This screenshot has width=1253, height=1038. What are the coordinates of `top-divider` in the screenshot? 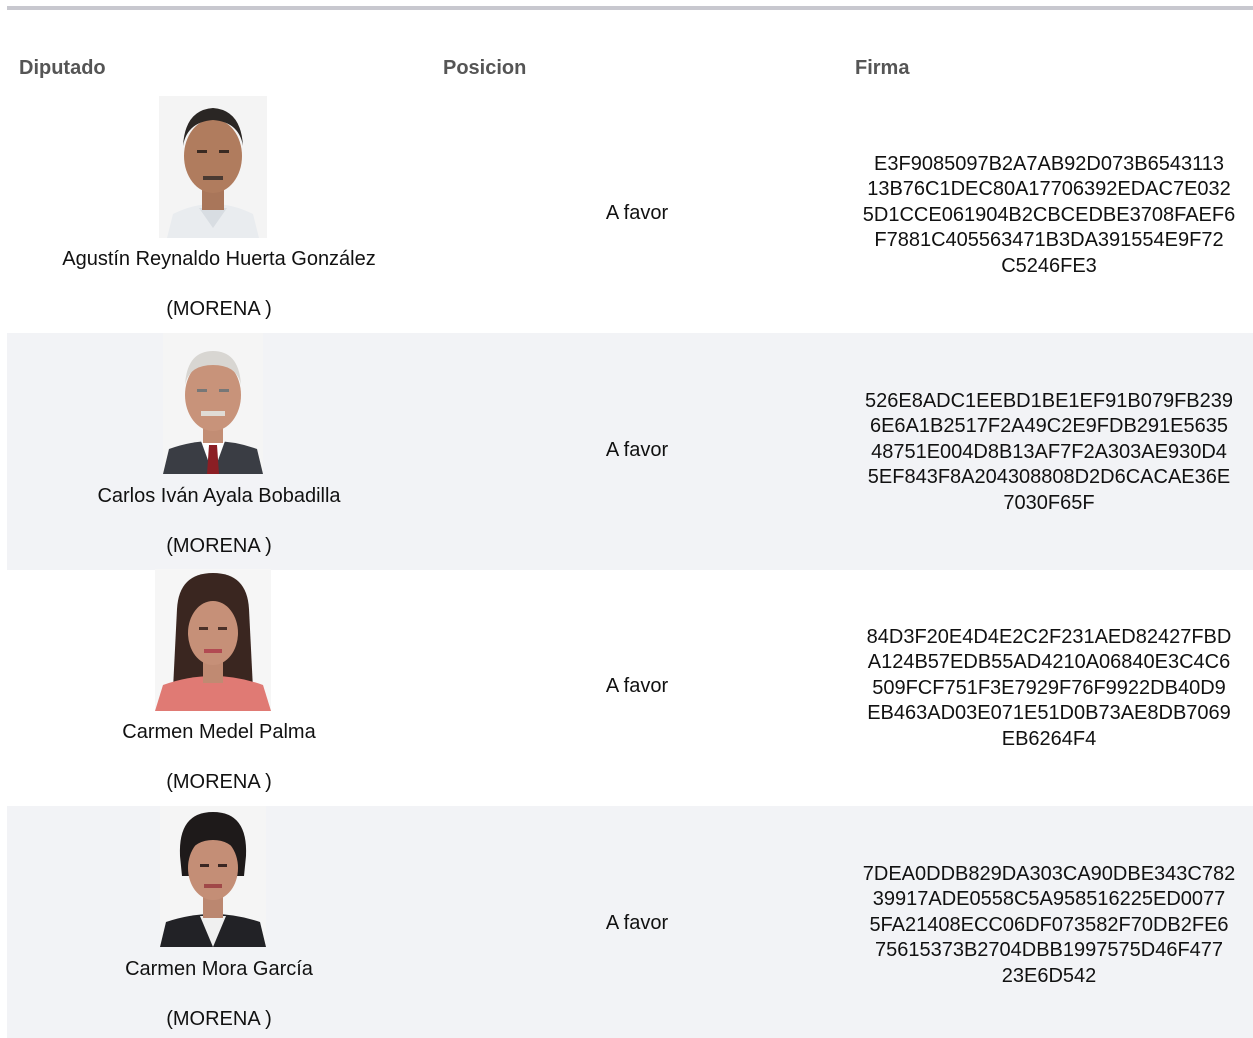 It's located at (630, 8).